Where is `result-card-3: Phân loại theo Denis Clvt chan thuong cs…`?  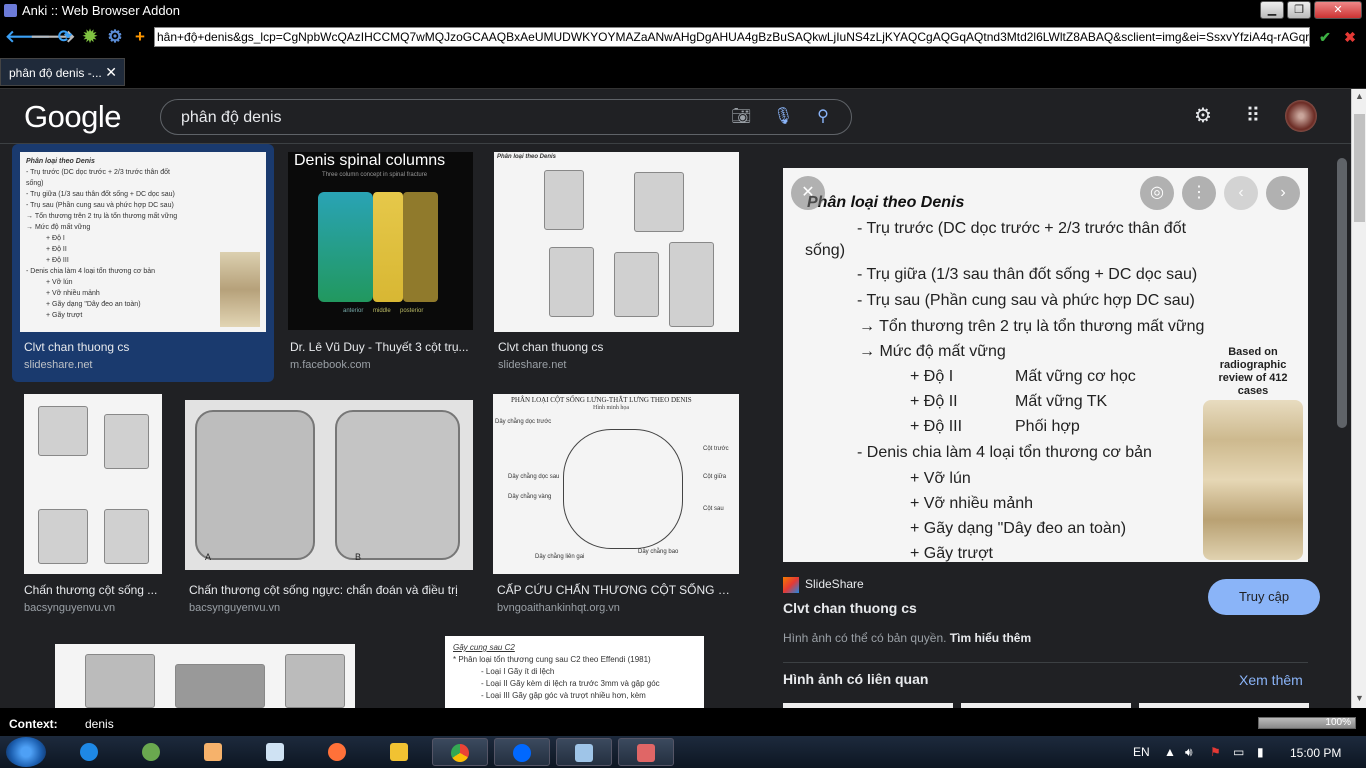
result-card-3: Phân loại theo Denis Clvt chan thuong cs… is located at coordinates (617, 267).